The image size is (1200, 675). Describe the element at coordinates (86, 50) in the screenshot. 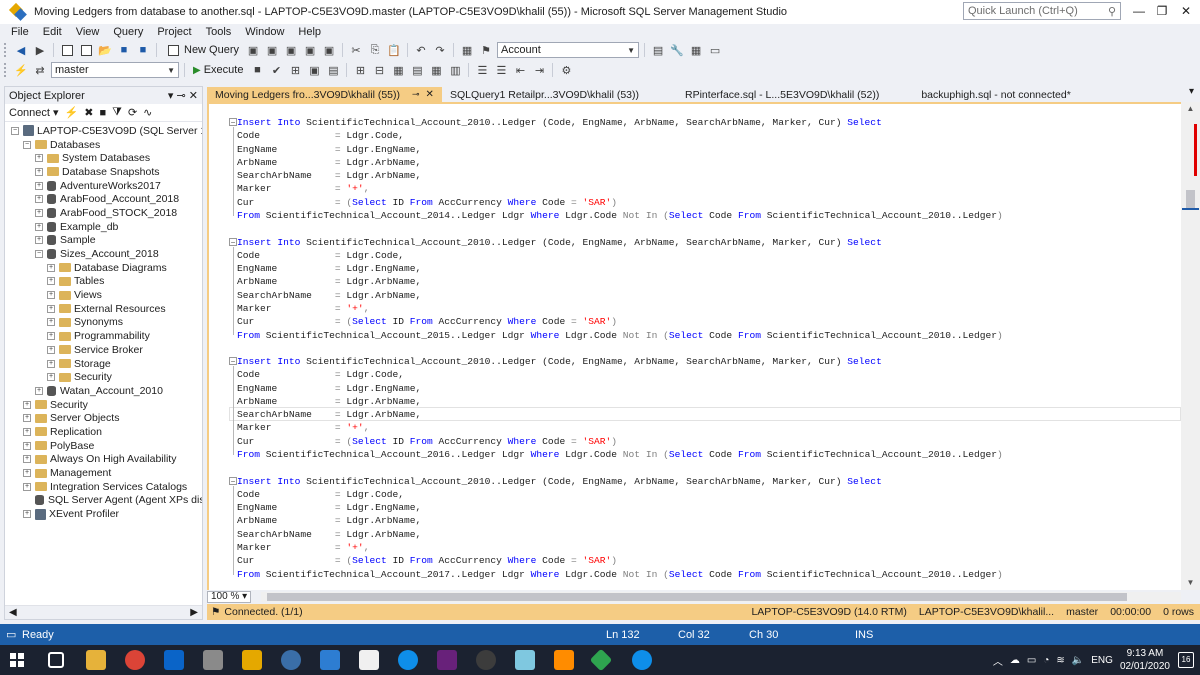

I see `add-item-icon` at that location.